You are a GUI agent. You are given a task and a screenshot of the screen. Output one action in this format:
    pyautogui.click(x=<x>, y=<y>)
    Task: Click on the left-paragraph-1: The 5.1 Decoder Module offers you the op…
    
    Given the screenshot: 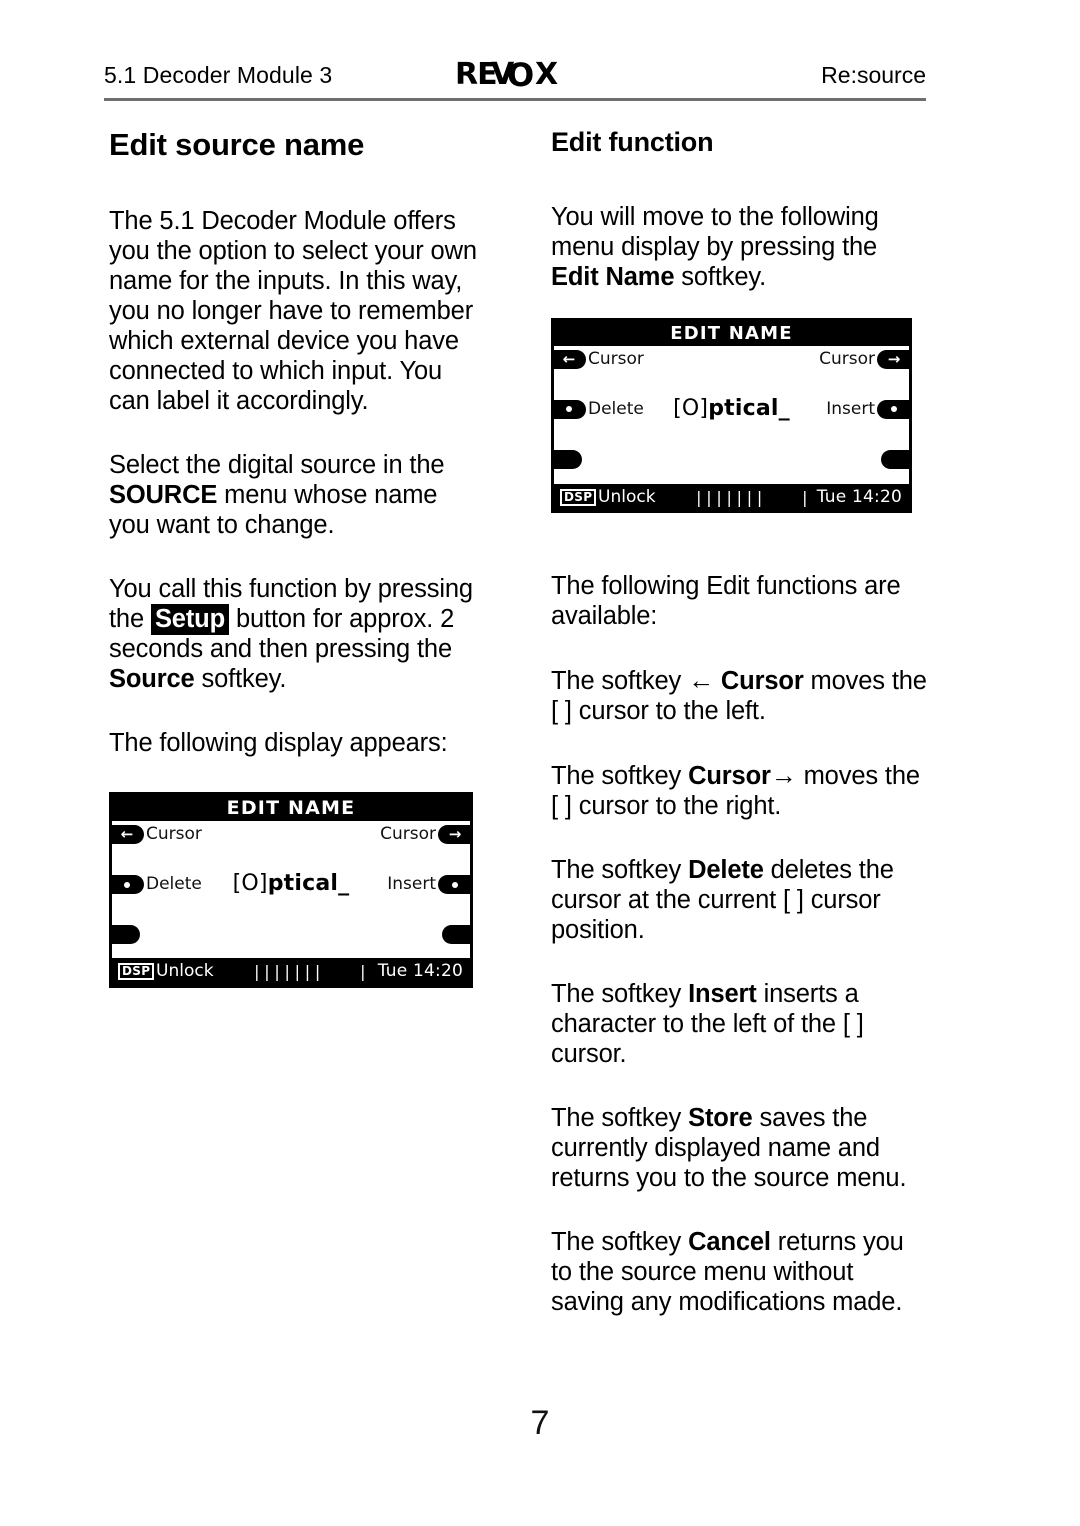 What is the action you would take?
    pyautogui.click(x=293, y=311)
    